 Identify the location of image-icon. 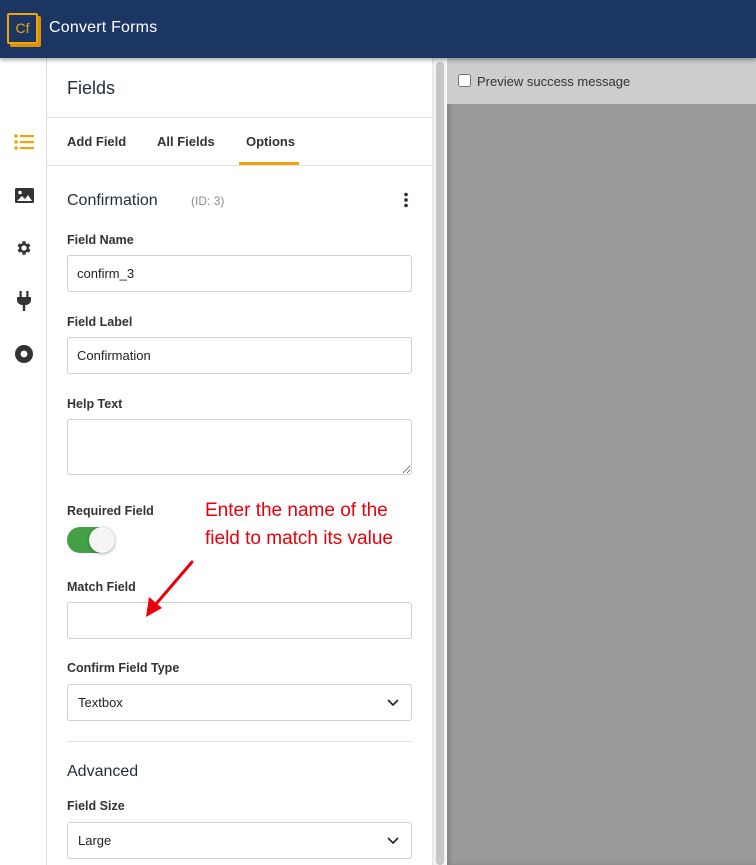
(24, 195).